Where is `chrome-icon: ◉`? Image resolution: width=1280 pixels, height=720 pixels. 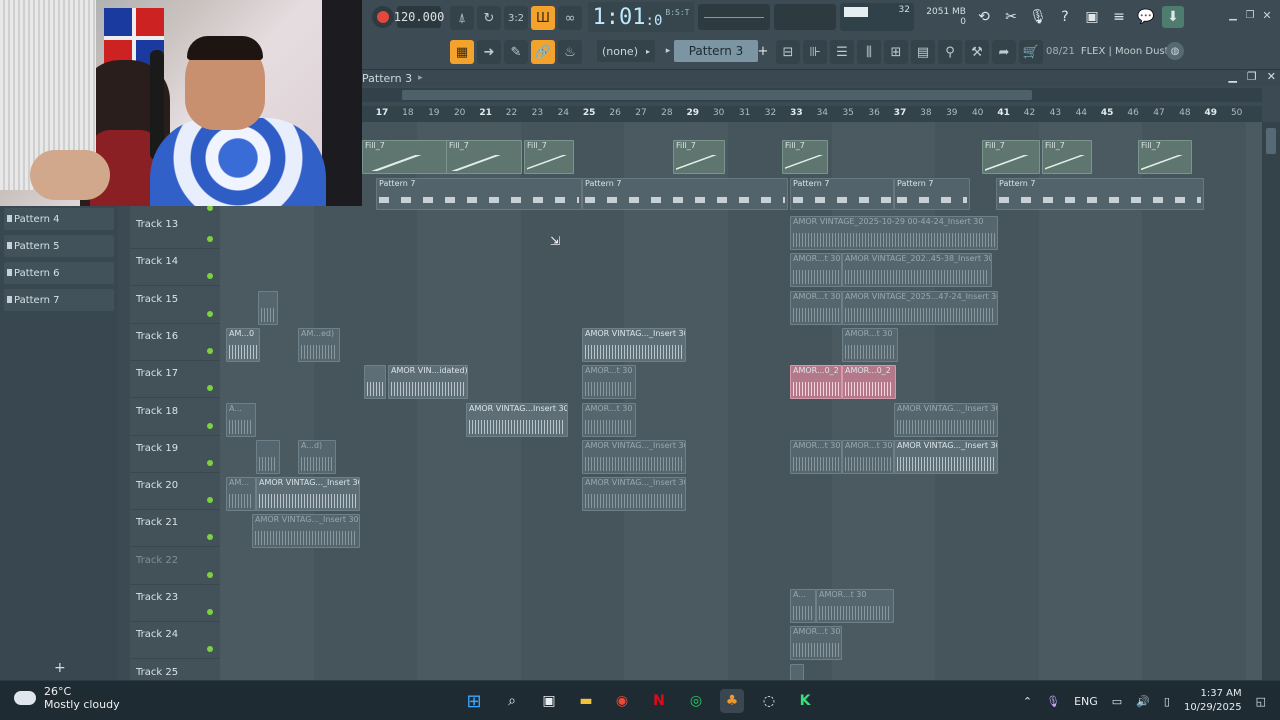 chrome-icon: ◉ is located at coordinates (622, 701).